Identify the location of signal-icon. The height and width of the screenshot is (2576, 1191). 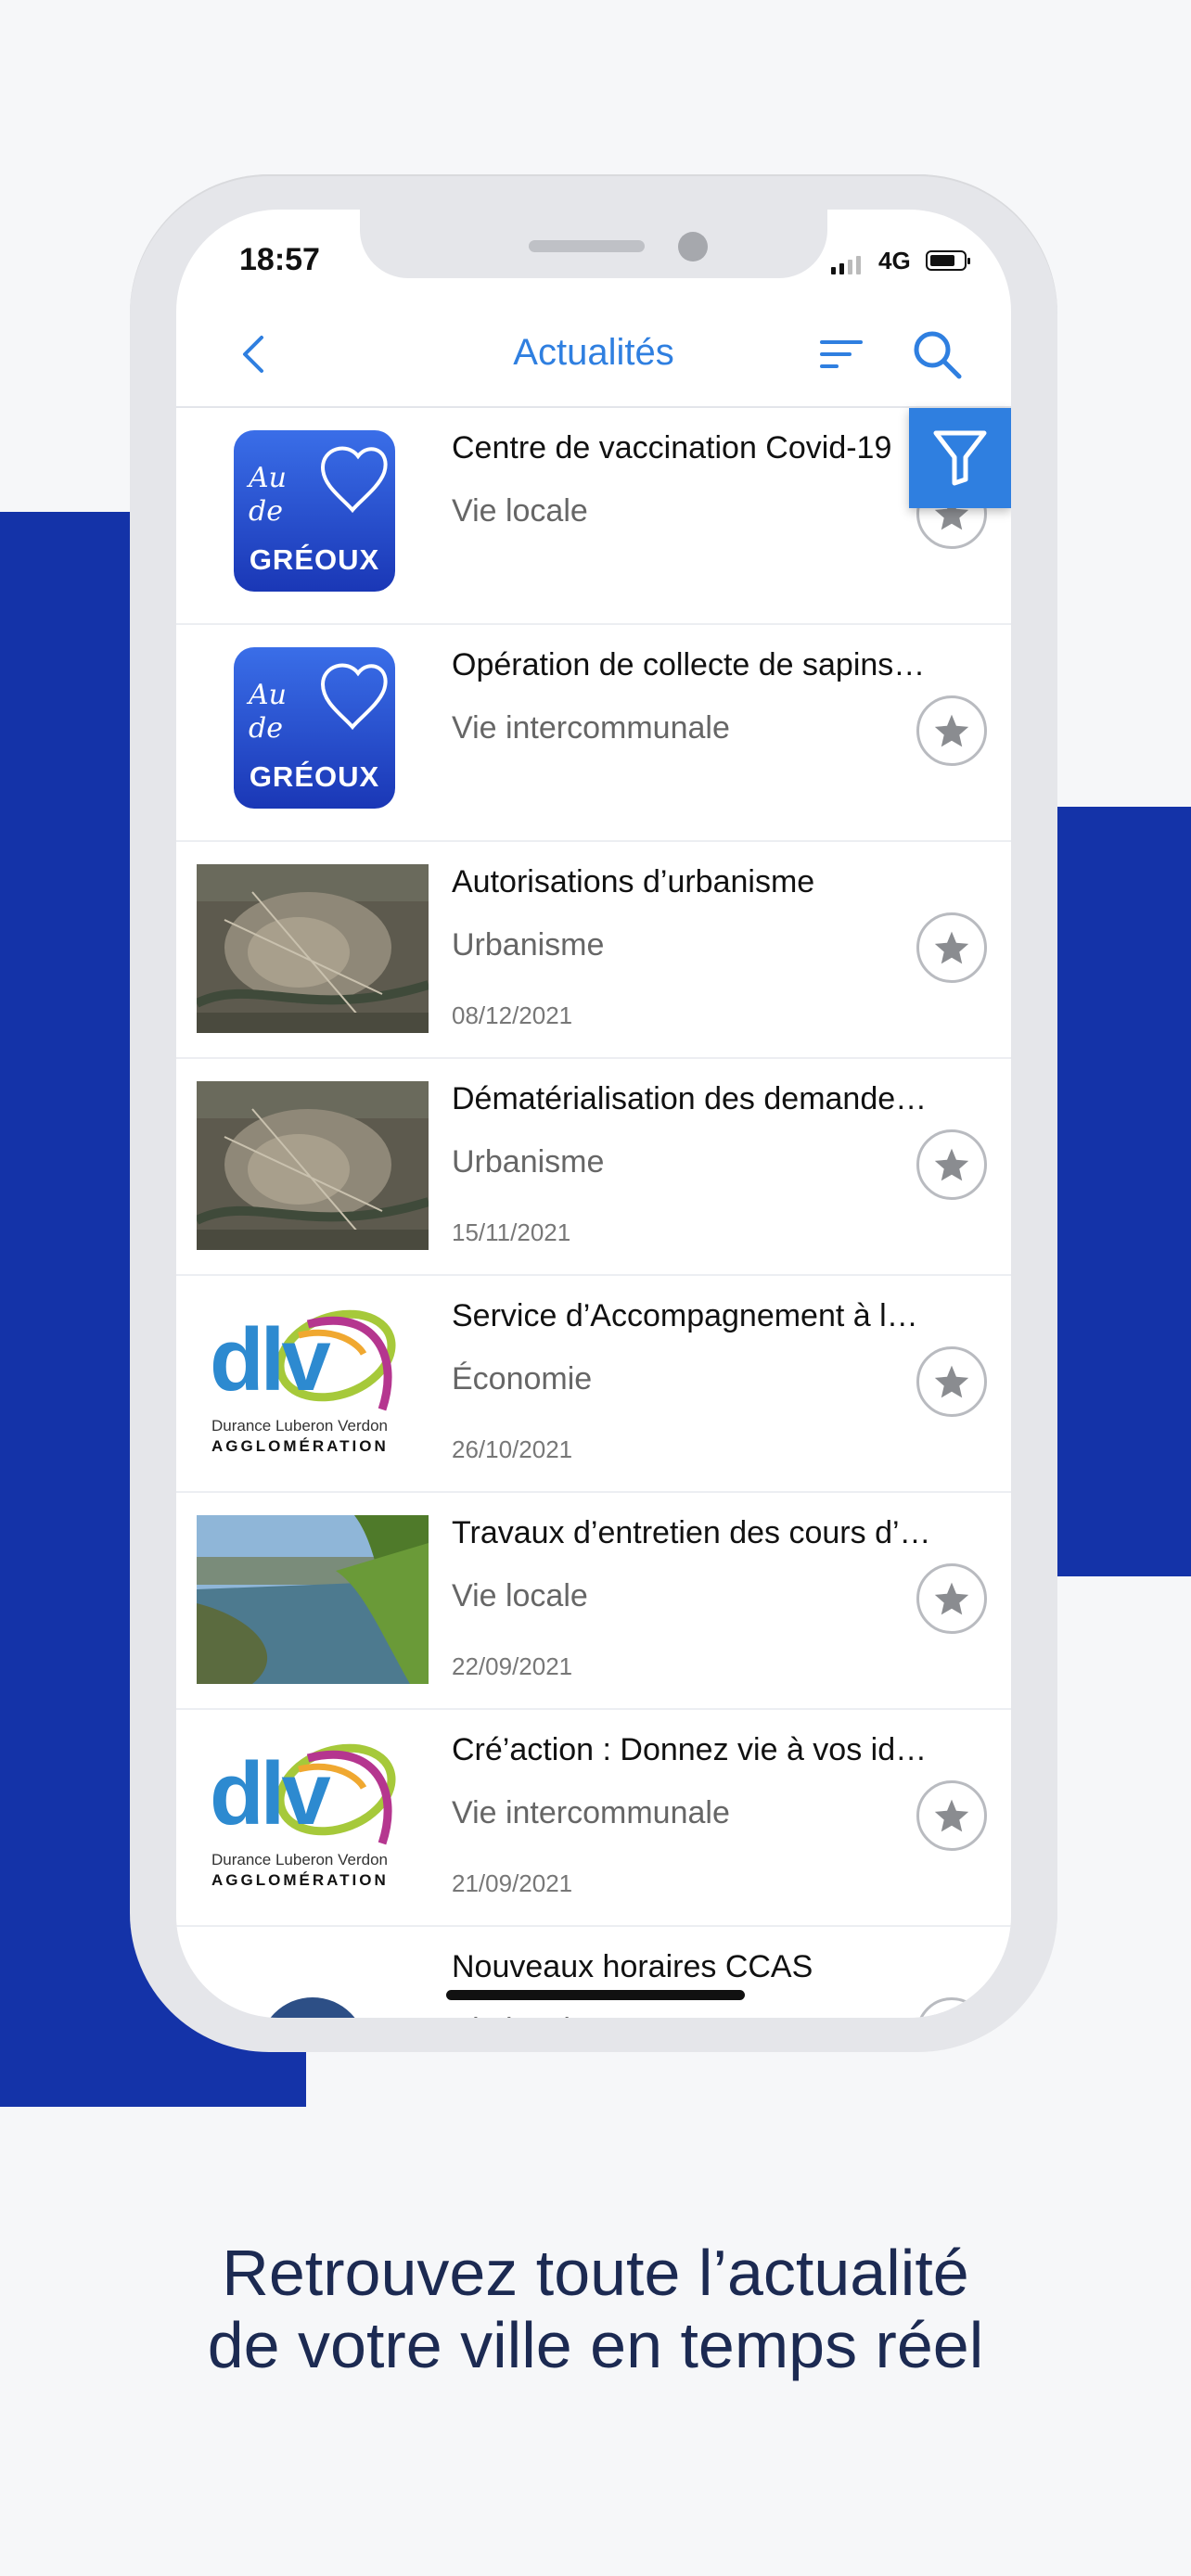
(846, 264).